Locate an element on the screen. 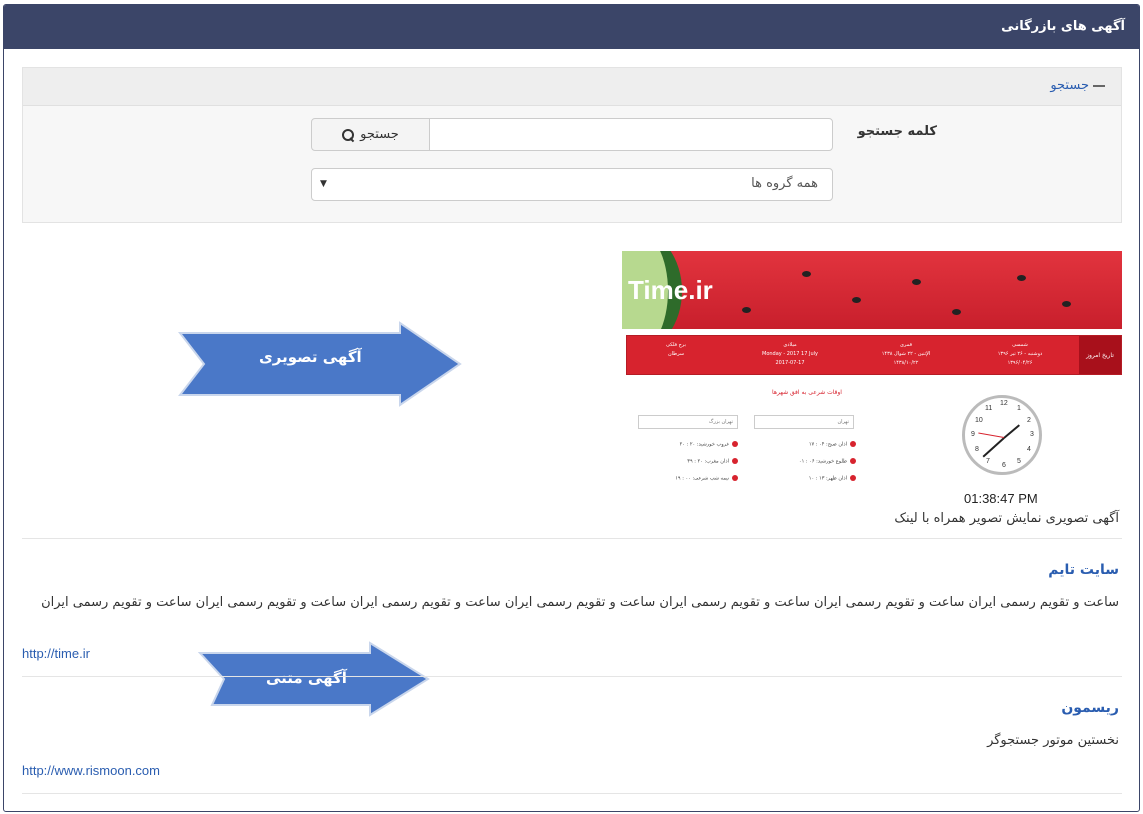 The width and height of the screenshot is (1143, 814). burj-col: برج فلکی سرطان is located at coordinates (676, 350).